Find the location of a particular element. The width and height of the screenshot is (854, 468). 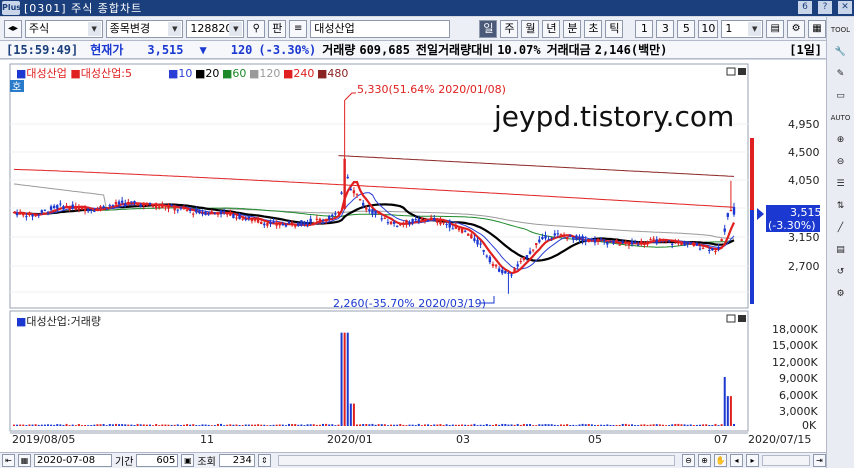

legend-ma-240: ■240 is located at coordinates (298, 73).